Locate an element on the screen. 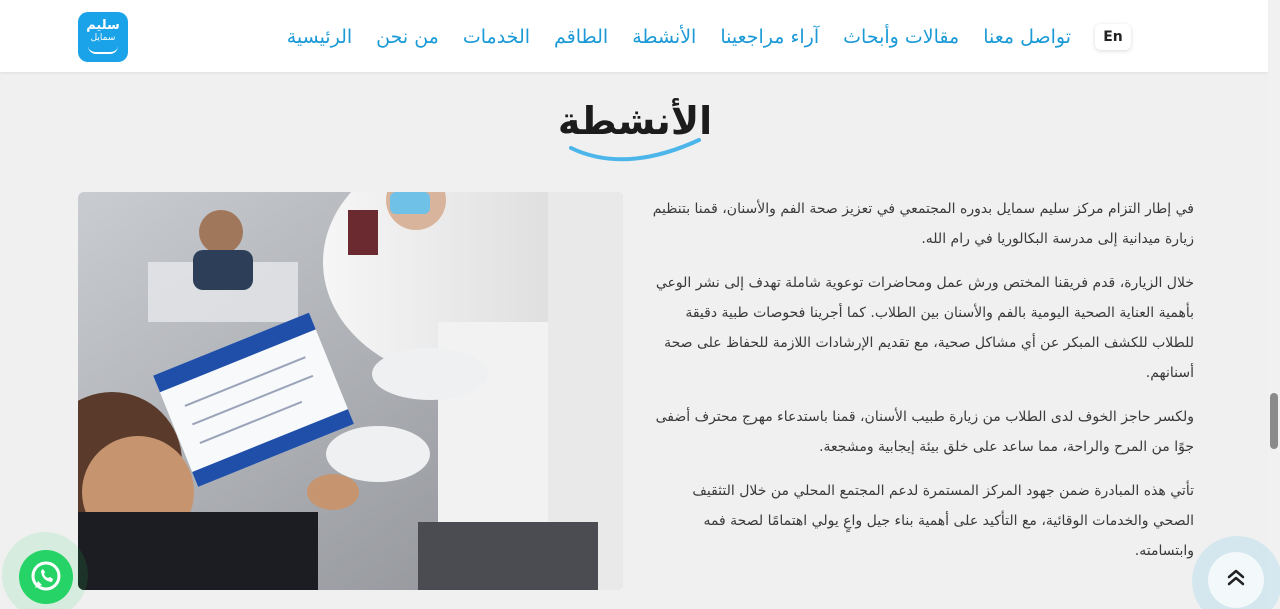  title-underline-curve is located at coordinates (635, 150).